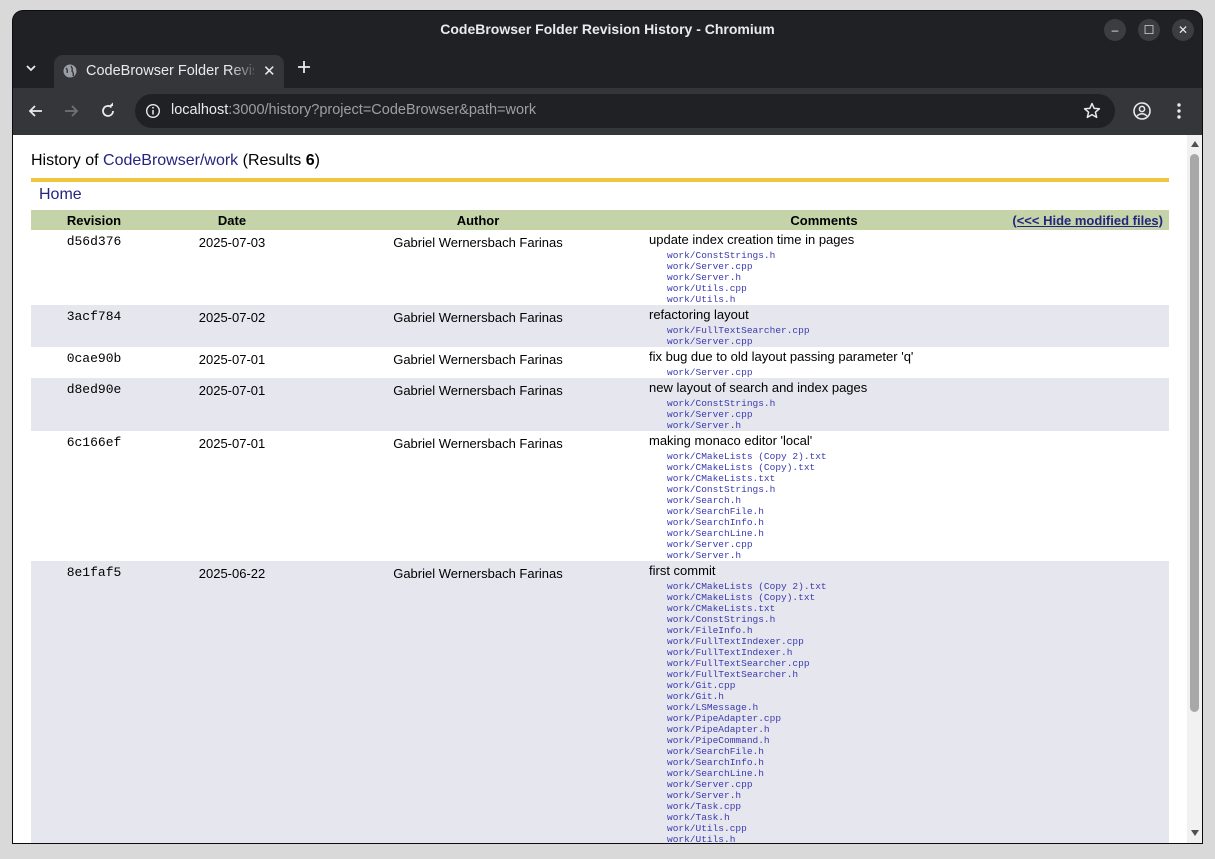  What do you see at coordinates (153, 111) in the screenshot?
I see `site-info-icon` at bounding box center [153, 111].